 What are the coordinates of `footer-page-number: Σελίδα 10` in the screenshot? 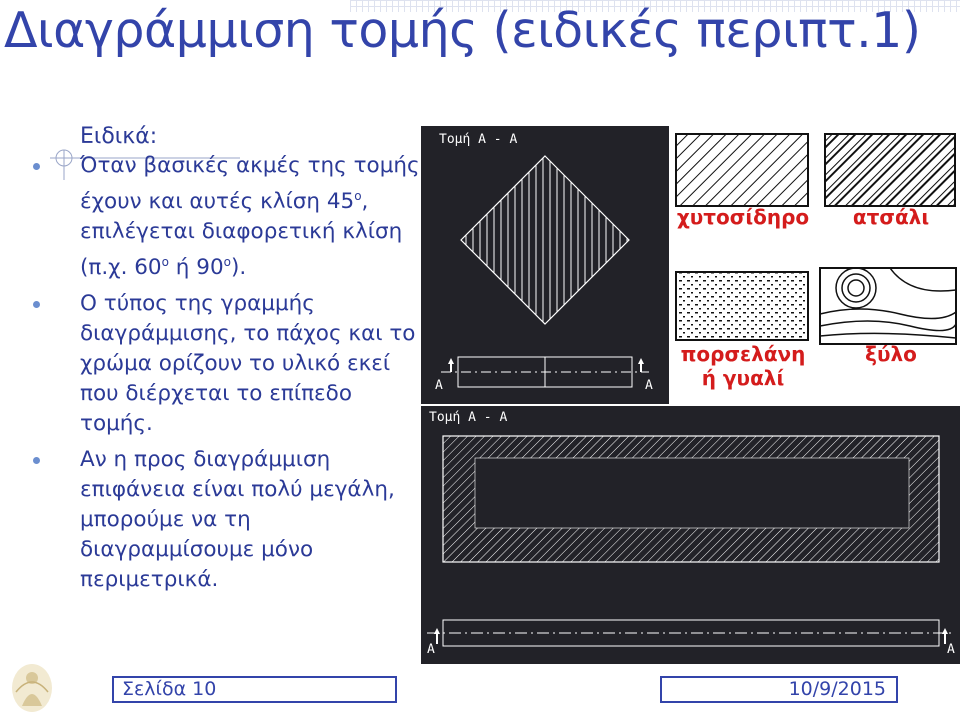 It's located at (254, 689).